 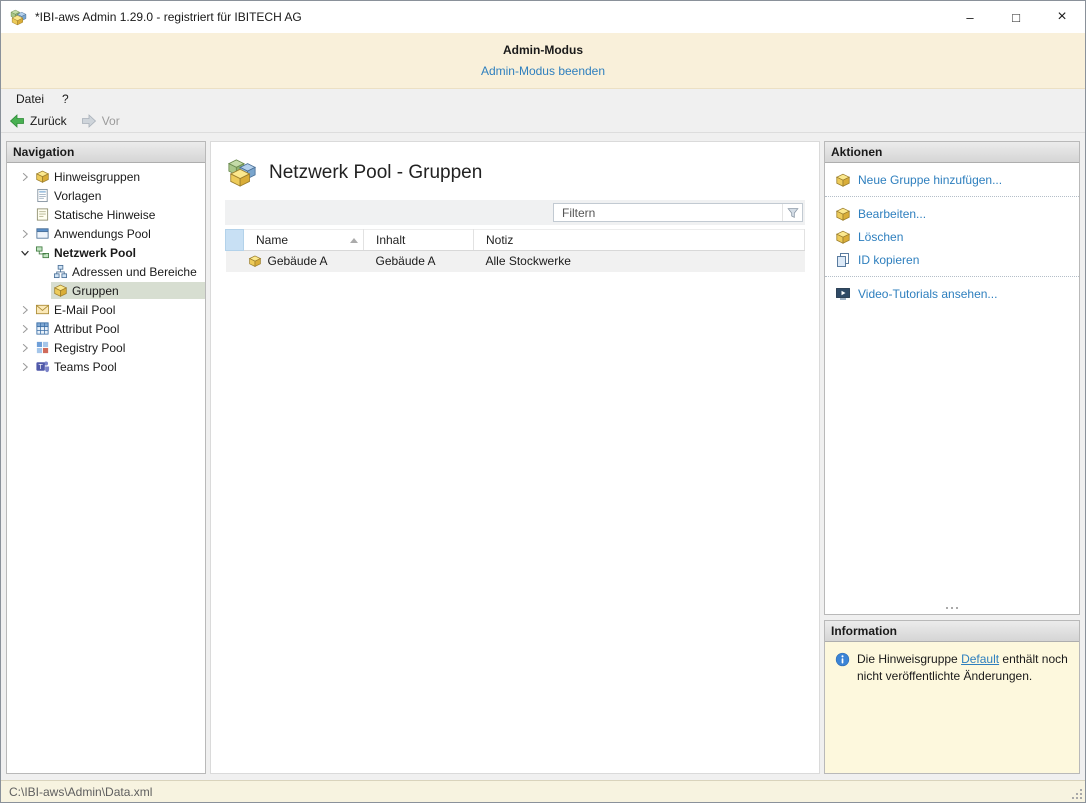 What do you see at coordinates (354, 240) in the screenshot?
I see `sort-ascending-icon` at bounding box center [354, 240].